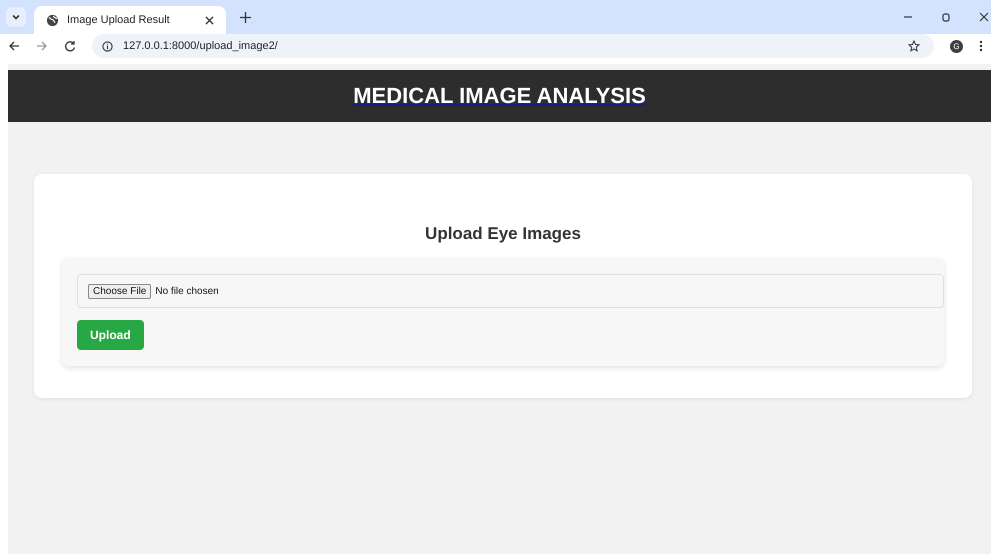 This screenshot has height=554, width=991. I want to click on section-heading: Upload Eye Images, so click(503, 234).